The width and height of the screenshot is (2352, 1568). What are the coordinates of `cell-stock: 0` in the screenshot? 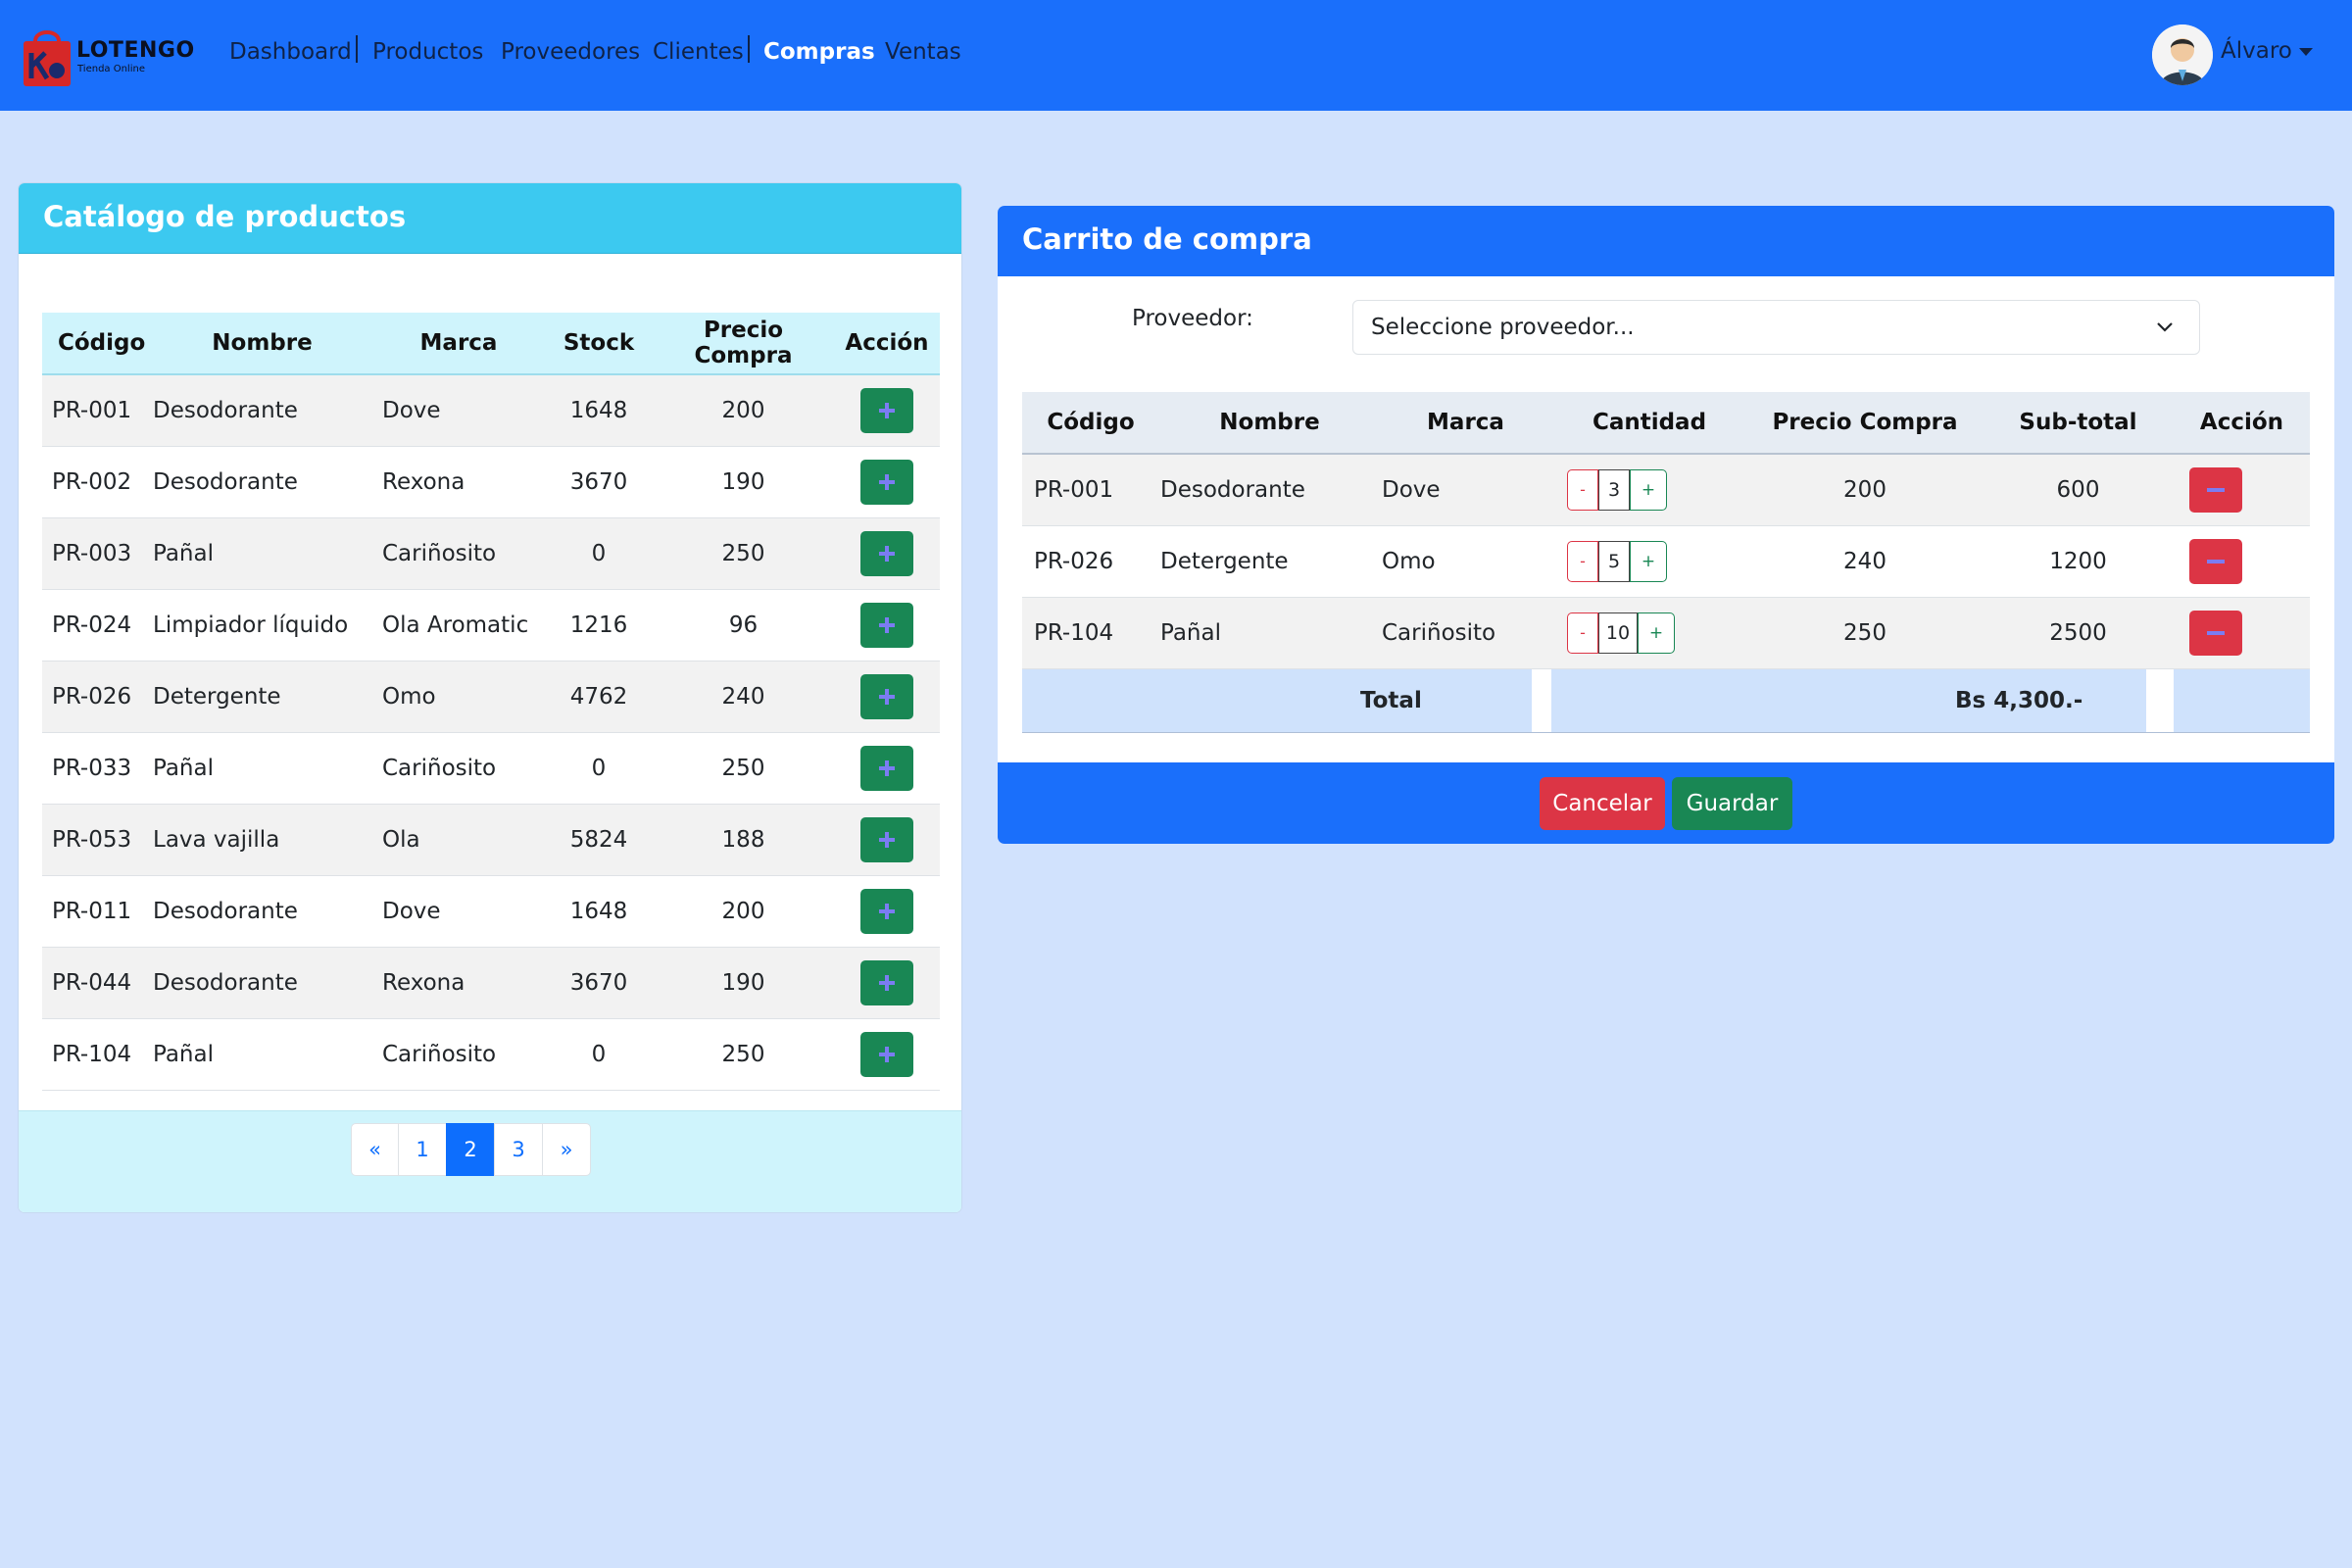 It's located at (599, 1054).